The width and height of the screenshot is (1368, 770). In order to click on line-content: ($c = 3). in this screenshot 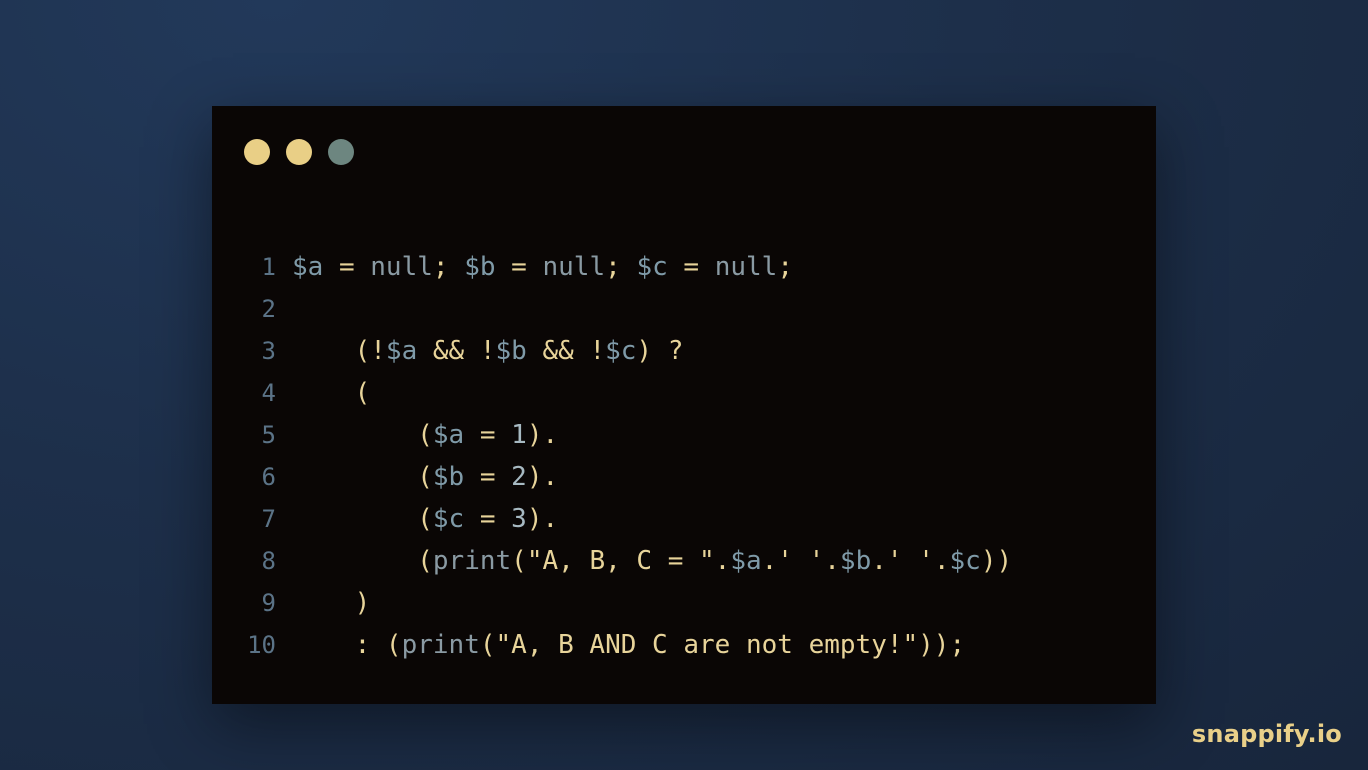, I will do `click(425, 519)`.